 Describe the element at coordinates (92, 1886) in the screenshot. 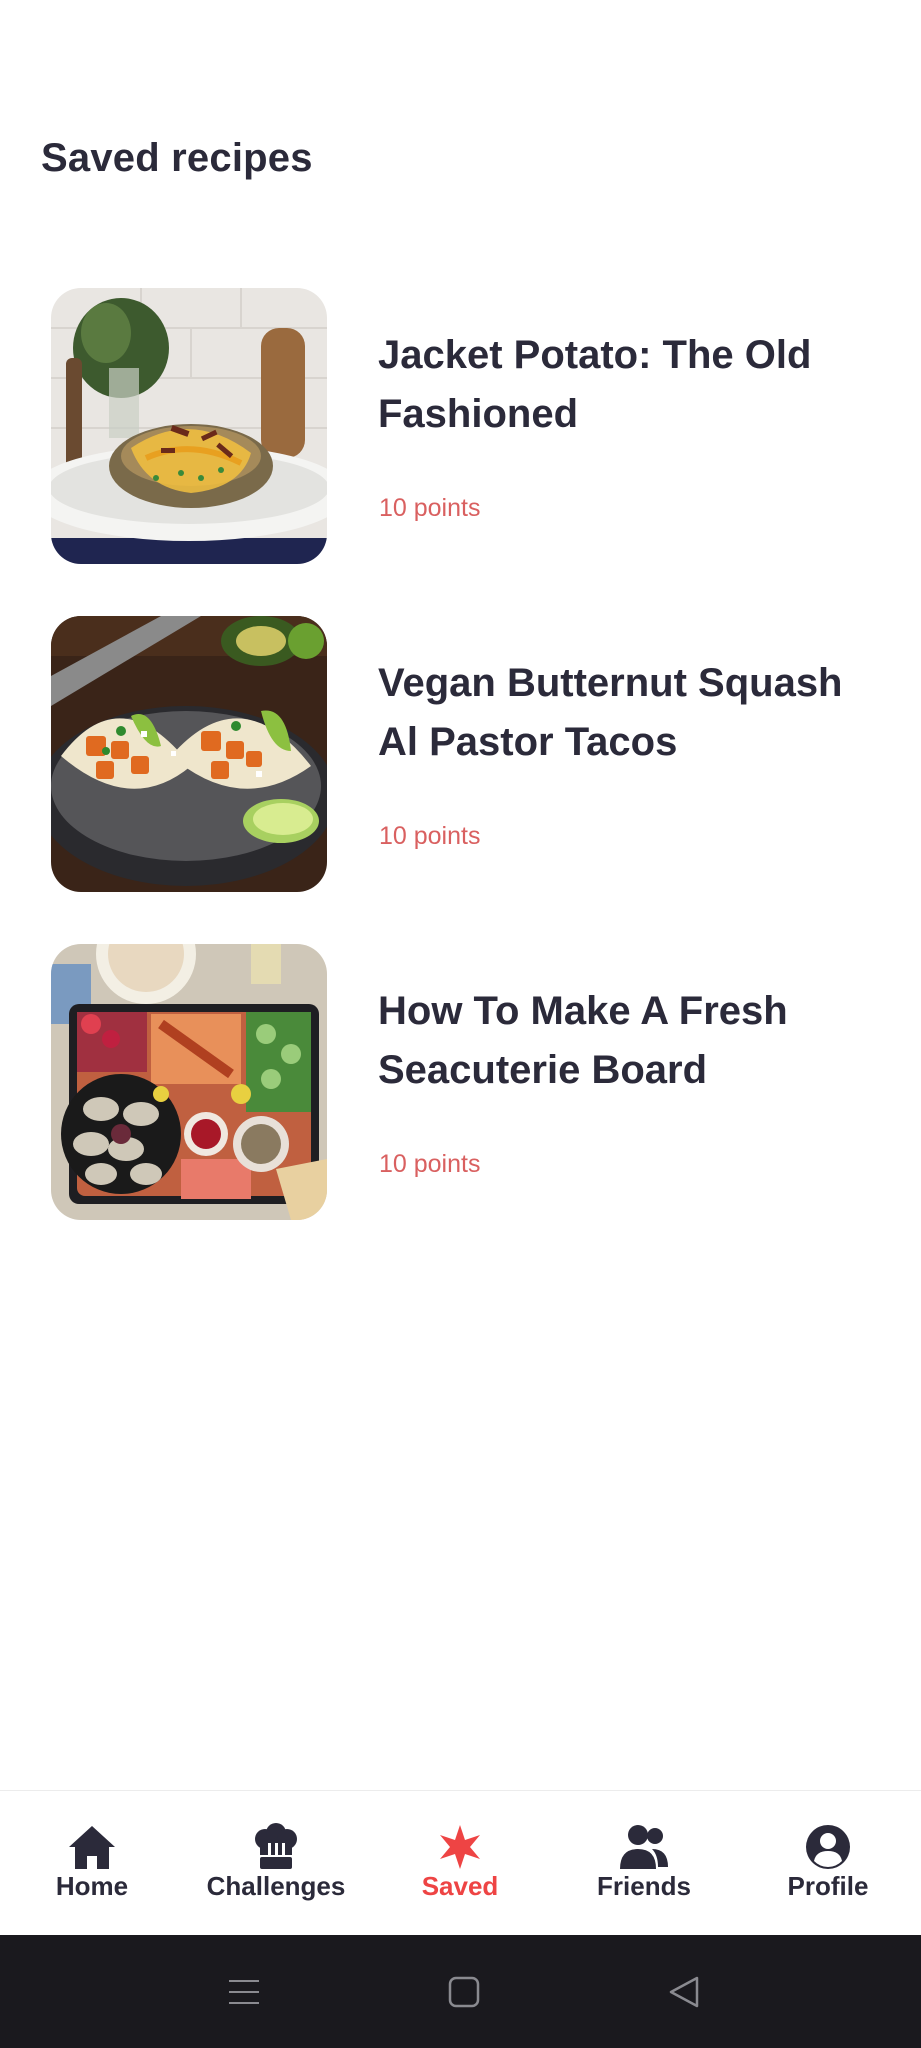

I see `tab-label: Home` at that location.